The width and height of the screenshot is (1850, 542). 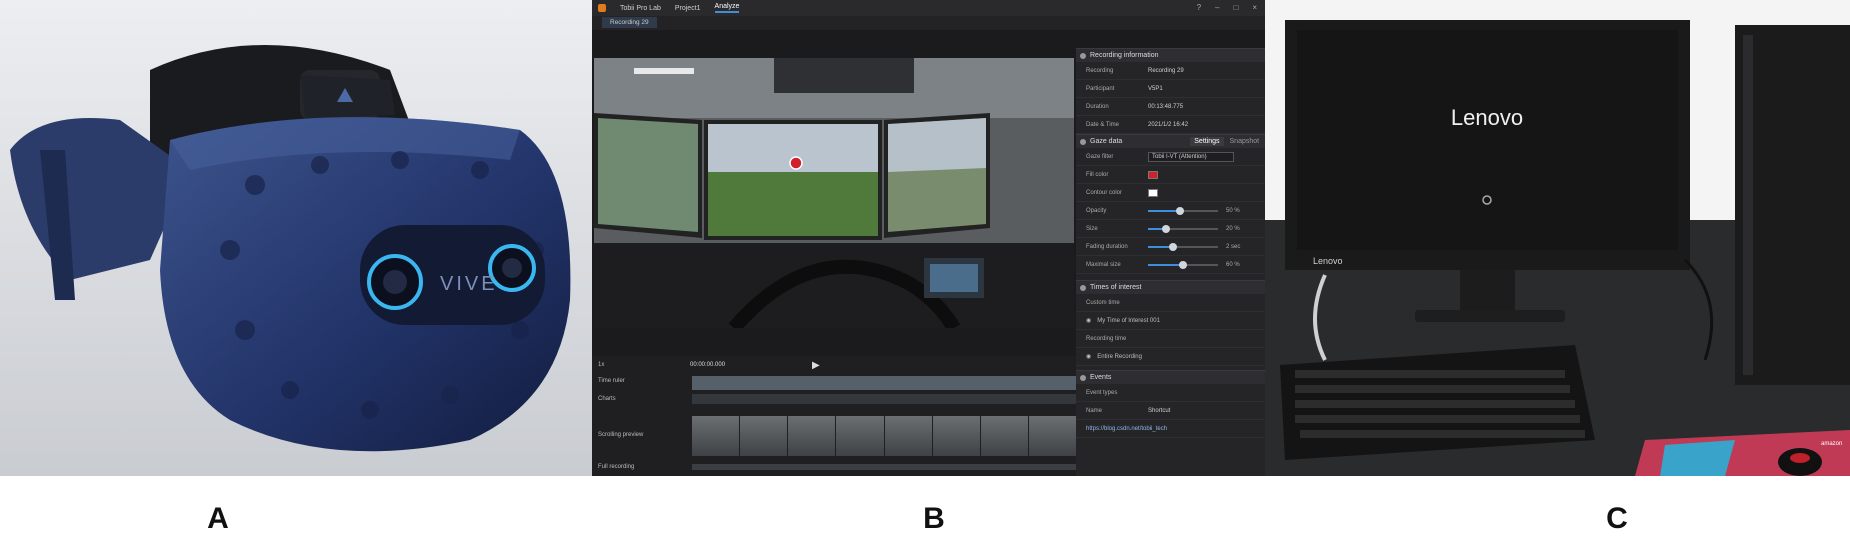 I want to click on gaze-filter-row: Gaze filter Tobii I-VT (Attention), so click(x=1170, y=157).